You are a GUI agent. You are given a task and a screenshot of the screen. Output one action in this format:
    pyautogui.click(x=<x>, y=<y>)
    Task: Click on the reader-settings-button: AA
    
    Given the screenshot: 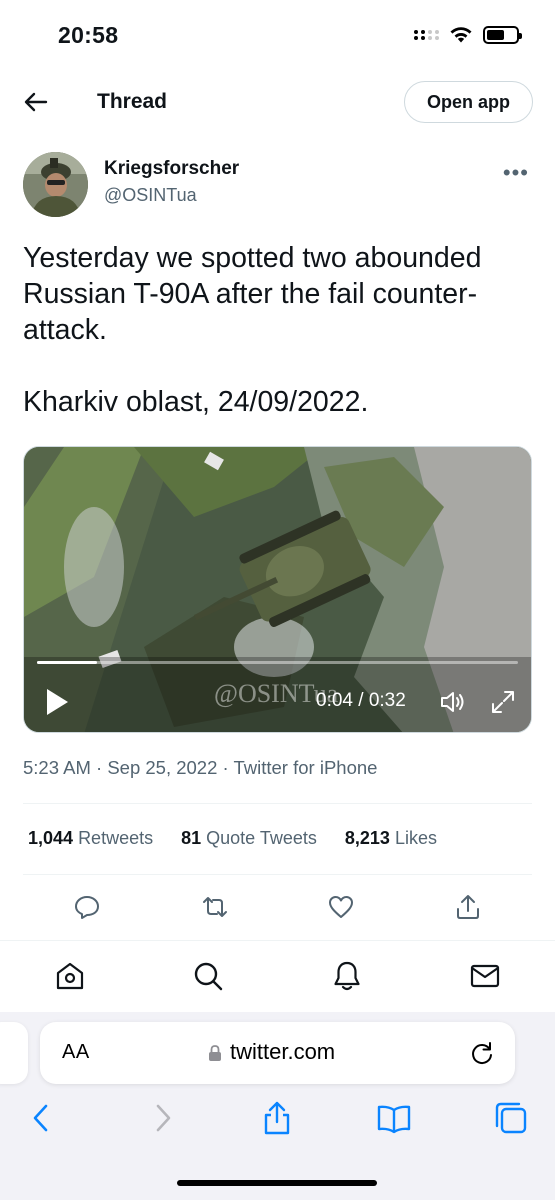 What is the action you would take?
    pyautogui.click(x=76, y=1052)
    